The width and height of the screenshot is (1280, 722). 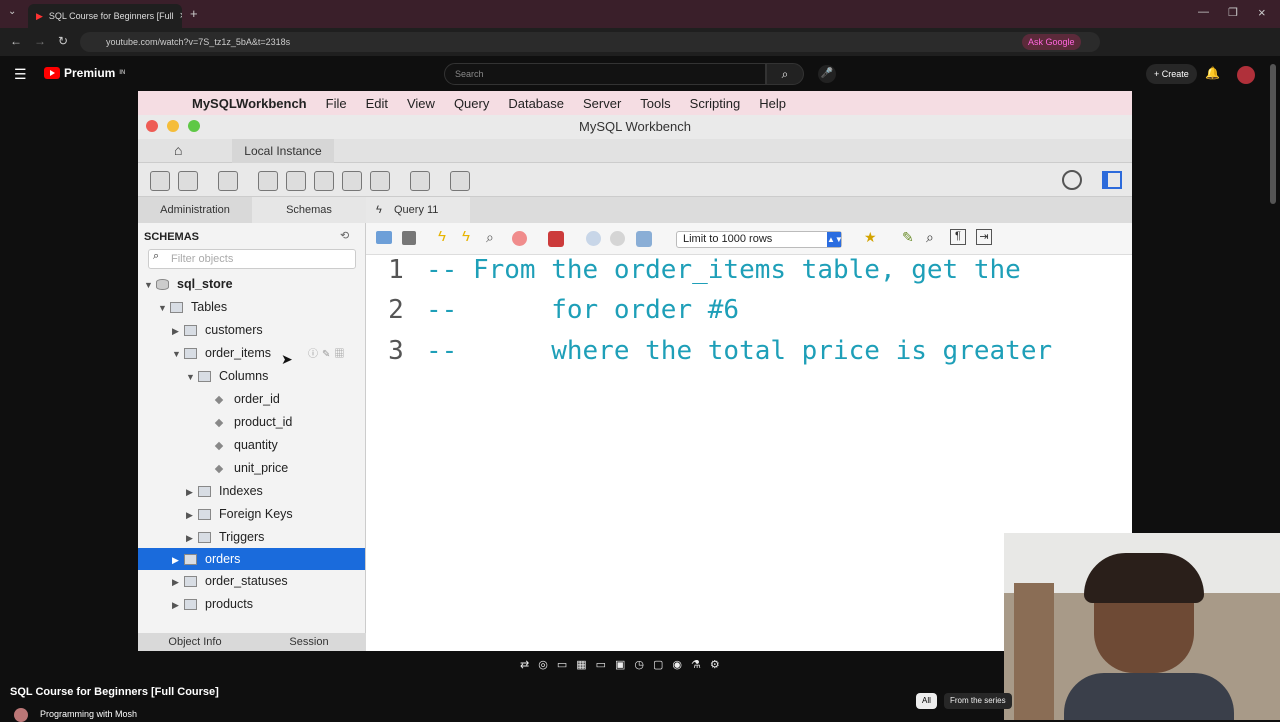 I want to click on tab-title: SQL Course for Beginners [Full, so click(x=111, y=16).